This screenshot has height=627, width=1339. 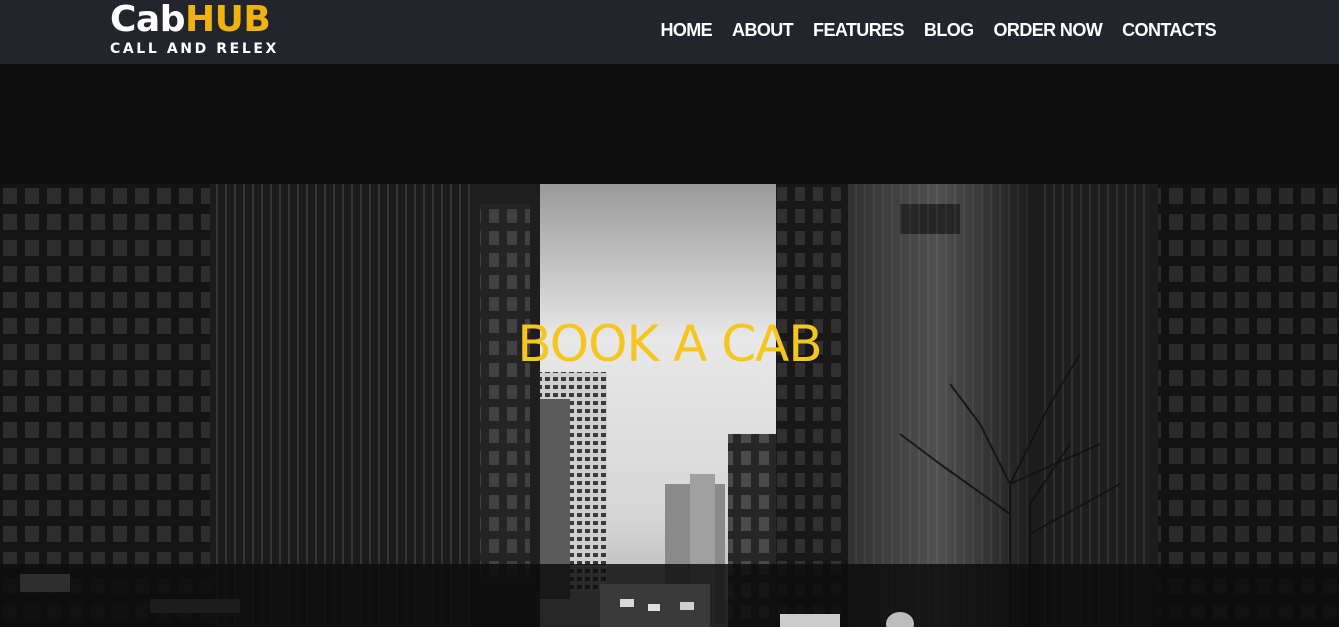 I want to click on brand-name-part1: Cab, so click(x=147, y=20).